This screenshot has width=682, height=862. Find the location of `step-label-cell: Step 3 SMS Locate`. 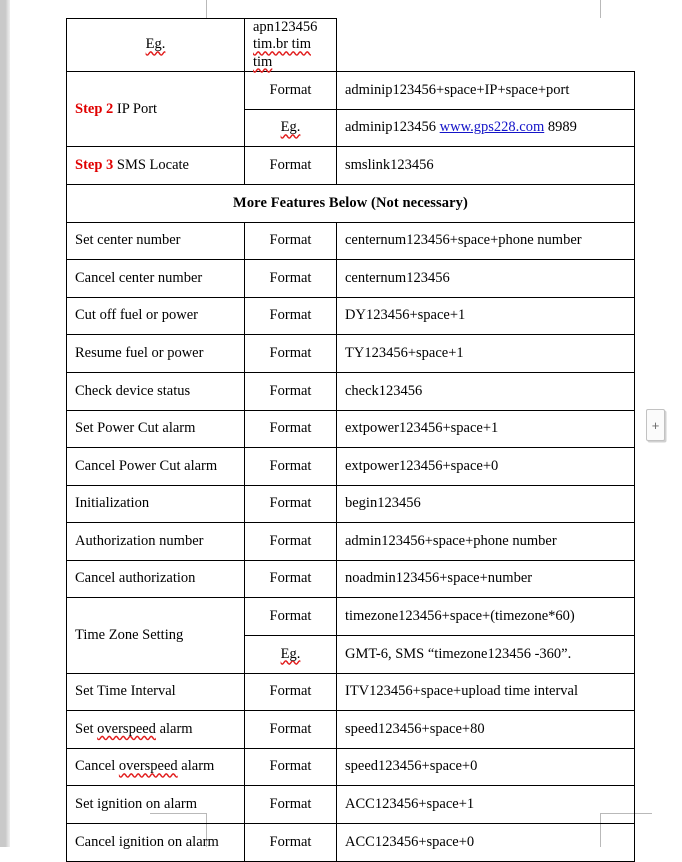

step-label-cell: Step 3 SMS Locate is located at coordinates (155, 165).